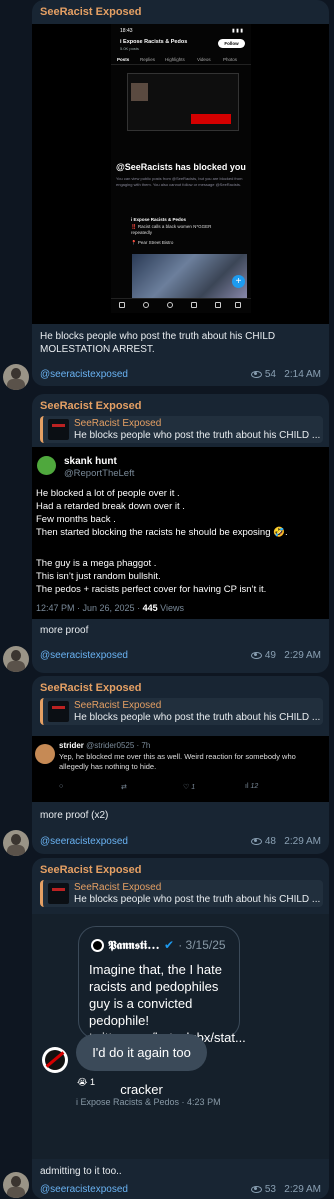 The width and height of the screenshot is (334, 1199). Describe the element at coordinates (238, 281) in the screenshot. I see `compose-plus-icon: +` at that location.